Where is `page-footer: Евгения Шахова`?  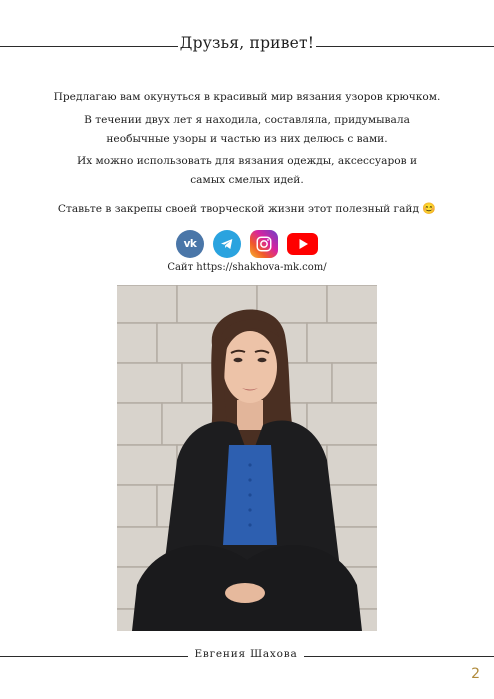 page-footer: Евгения Шахова is located at coordinates (247, 656).